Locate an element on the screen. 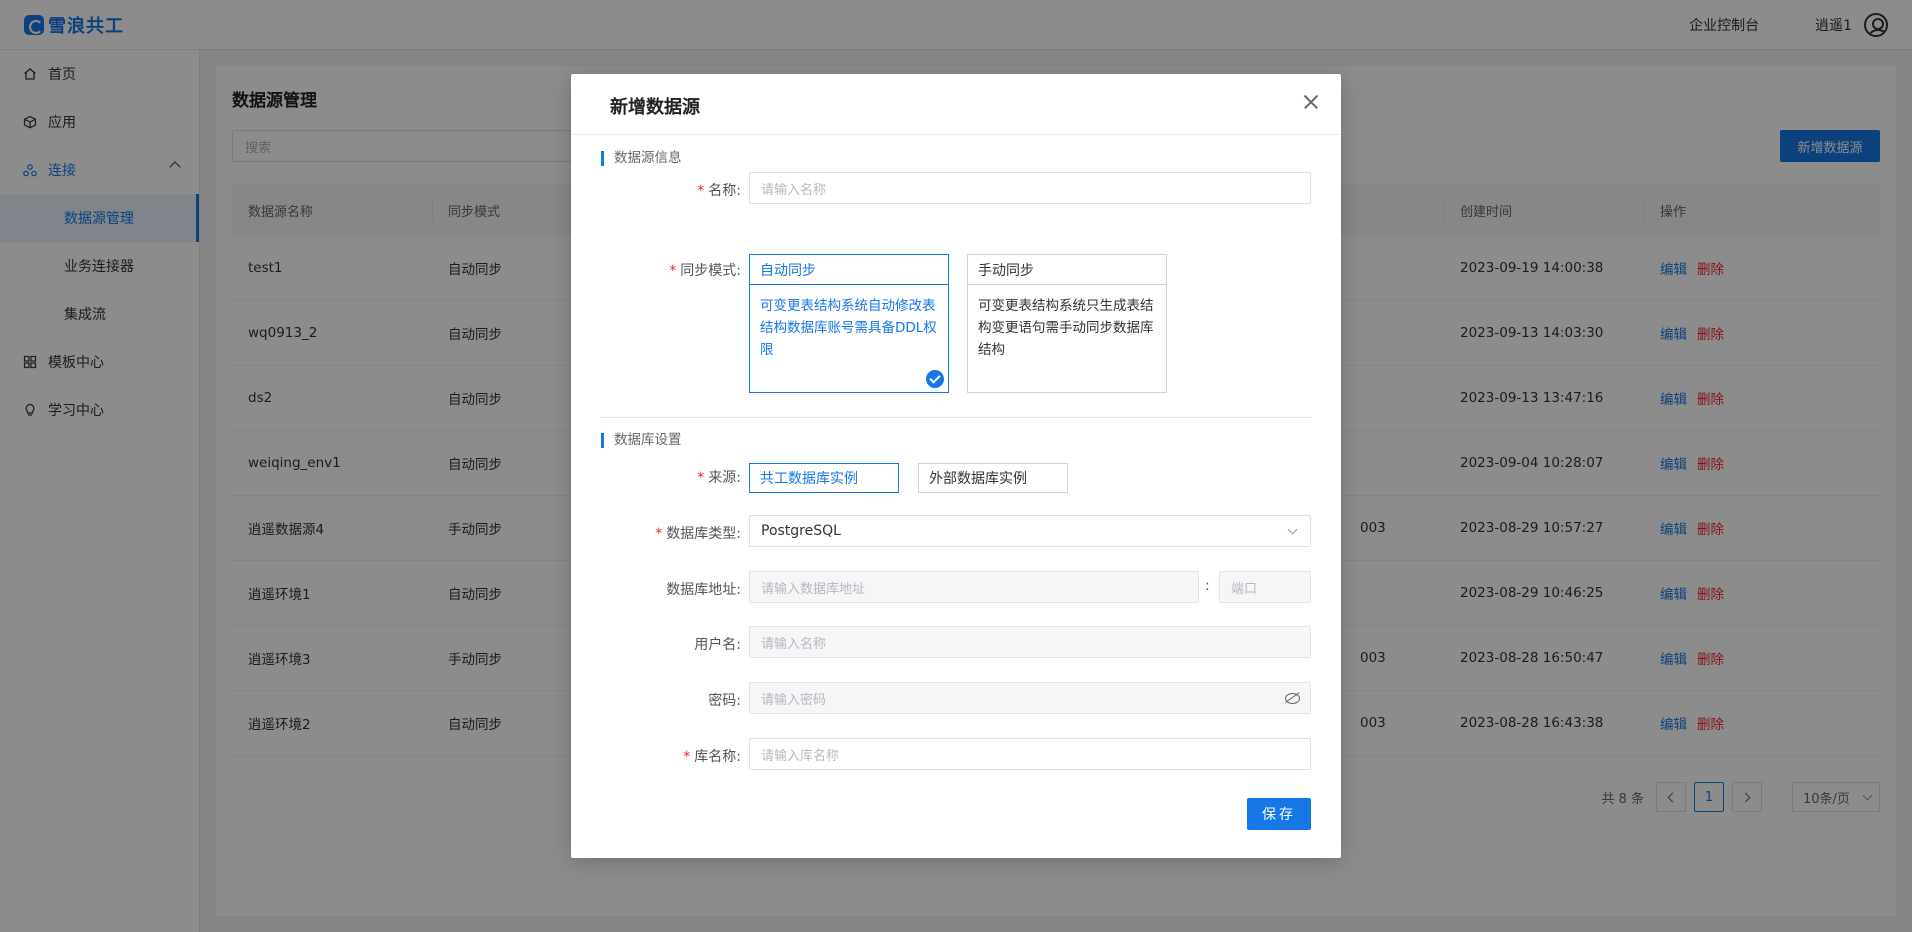 The height and width of the screenshot is (932, 1912). section-divider is located at coordinates (956, 417).